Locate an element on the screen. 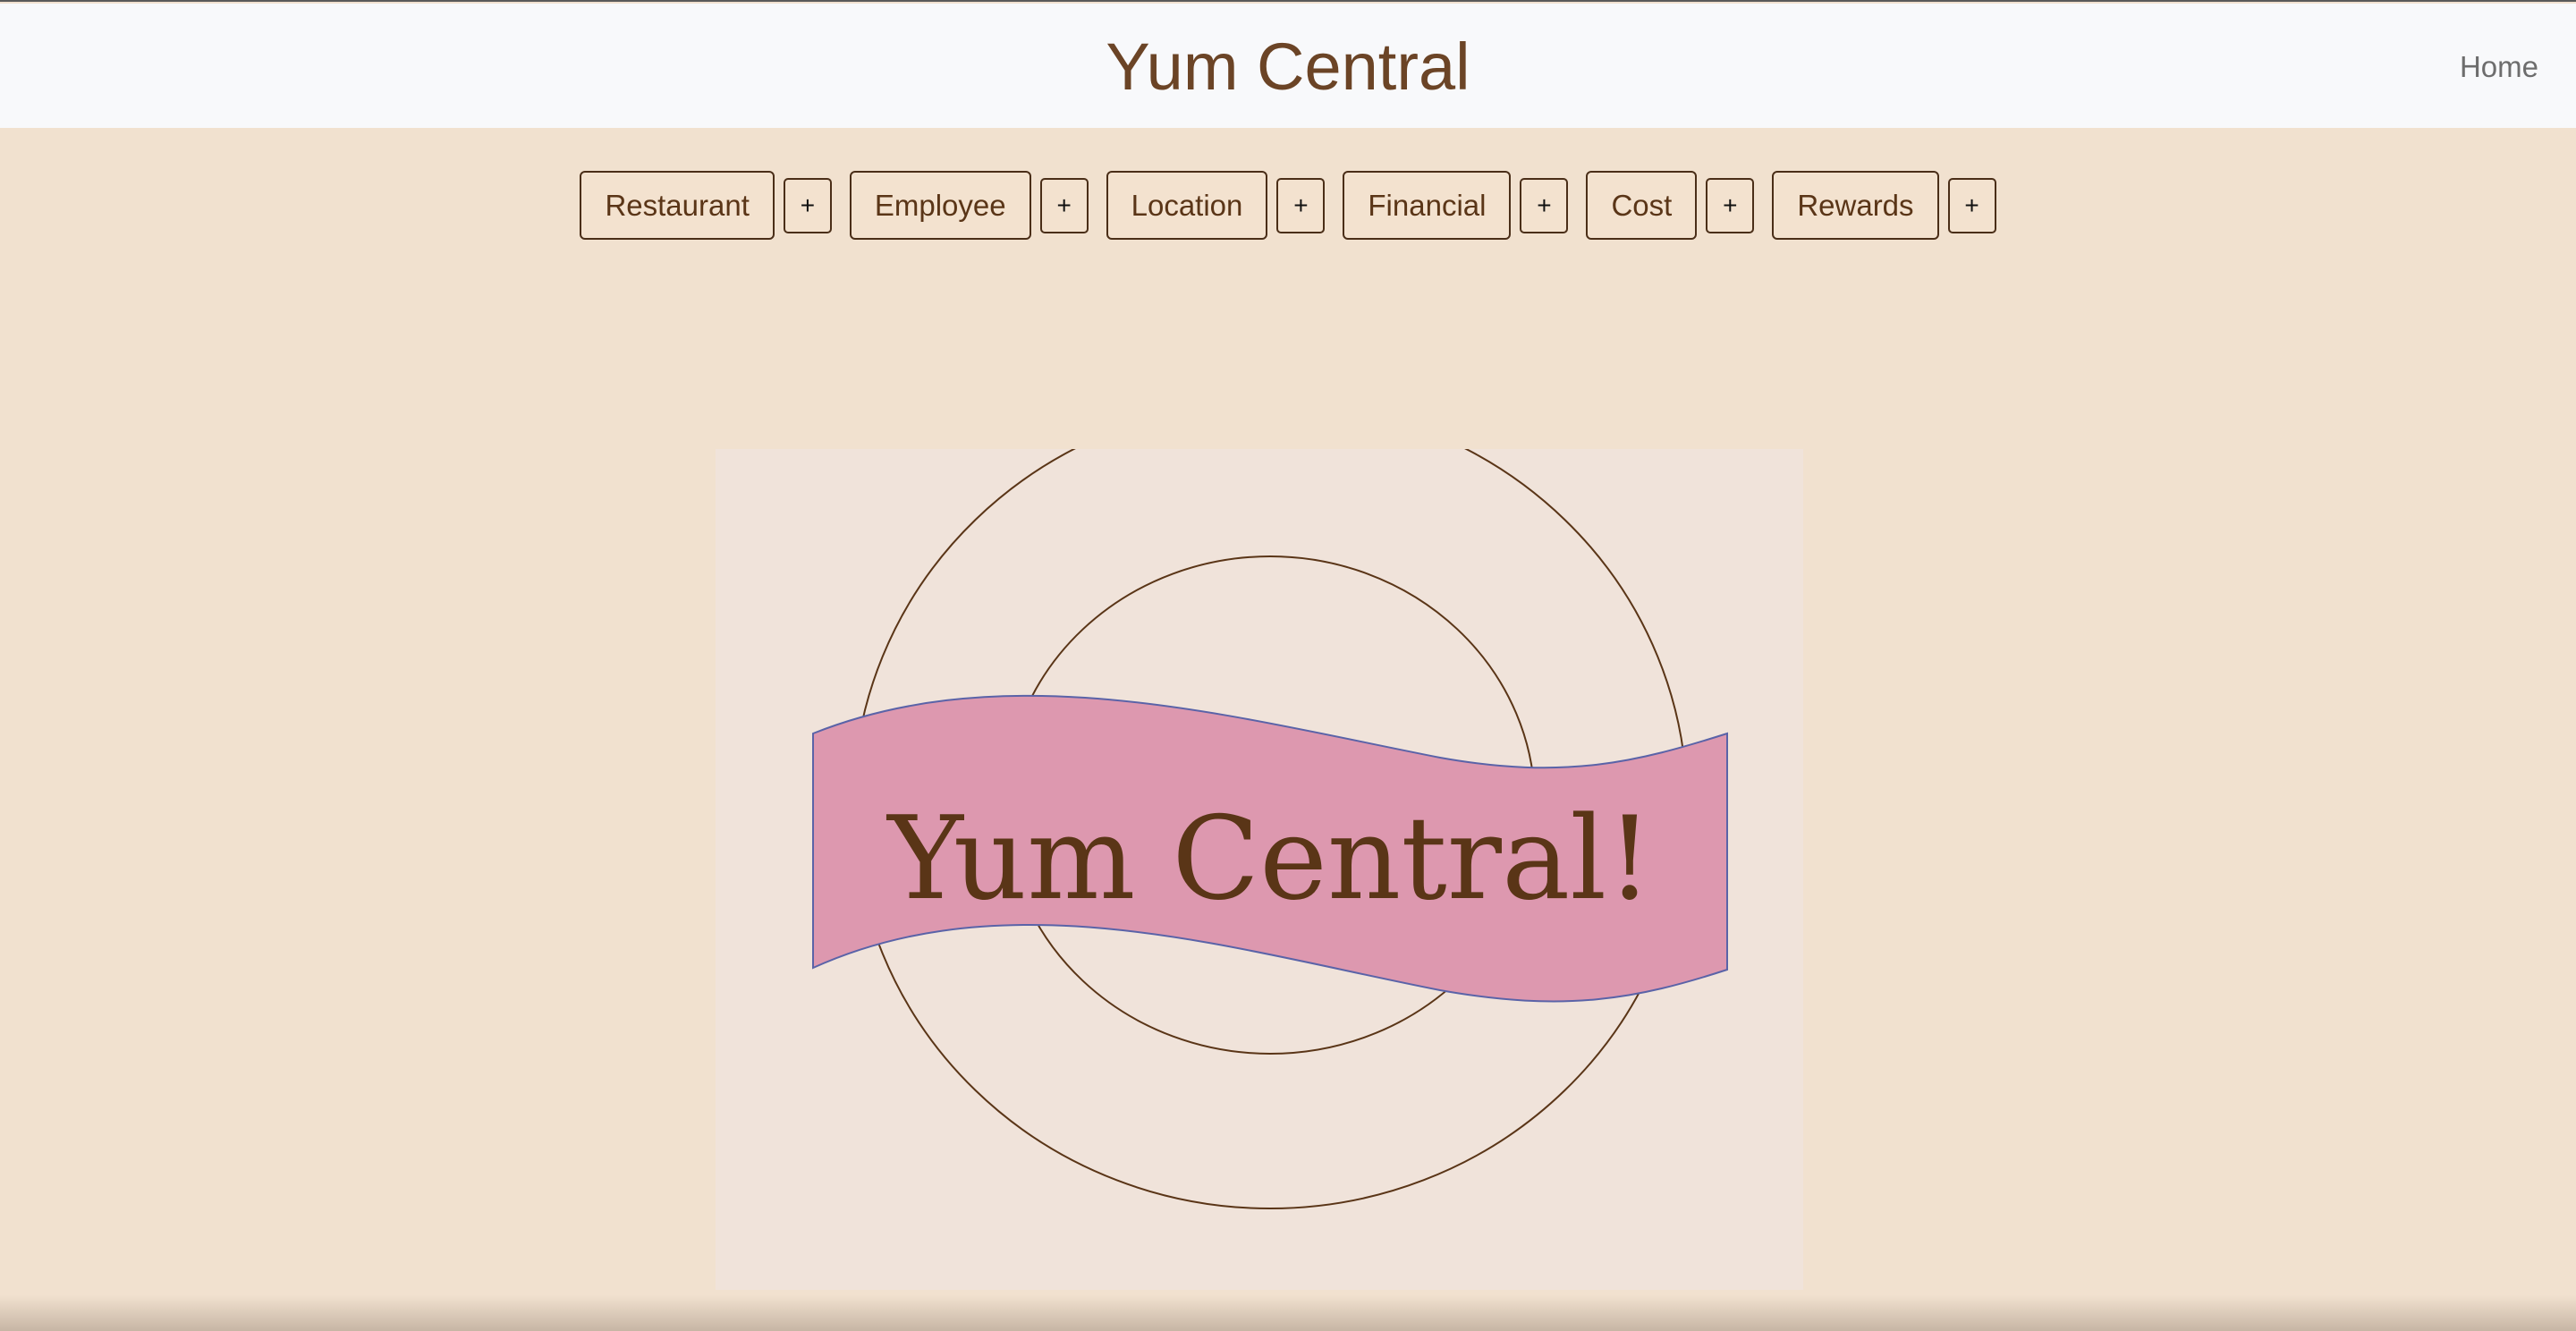 The width and height of the screenshot is (2576, 1331). add-location-button: + is located at coordinates (1301, 205).